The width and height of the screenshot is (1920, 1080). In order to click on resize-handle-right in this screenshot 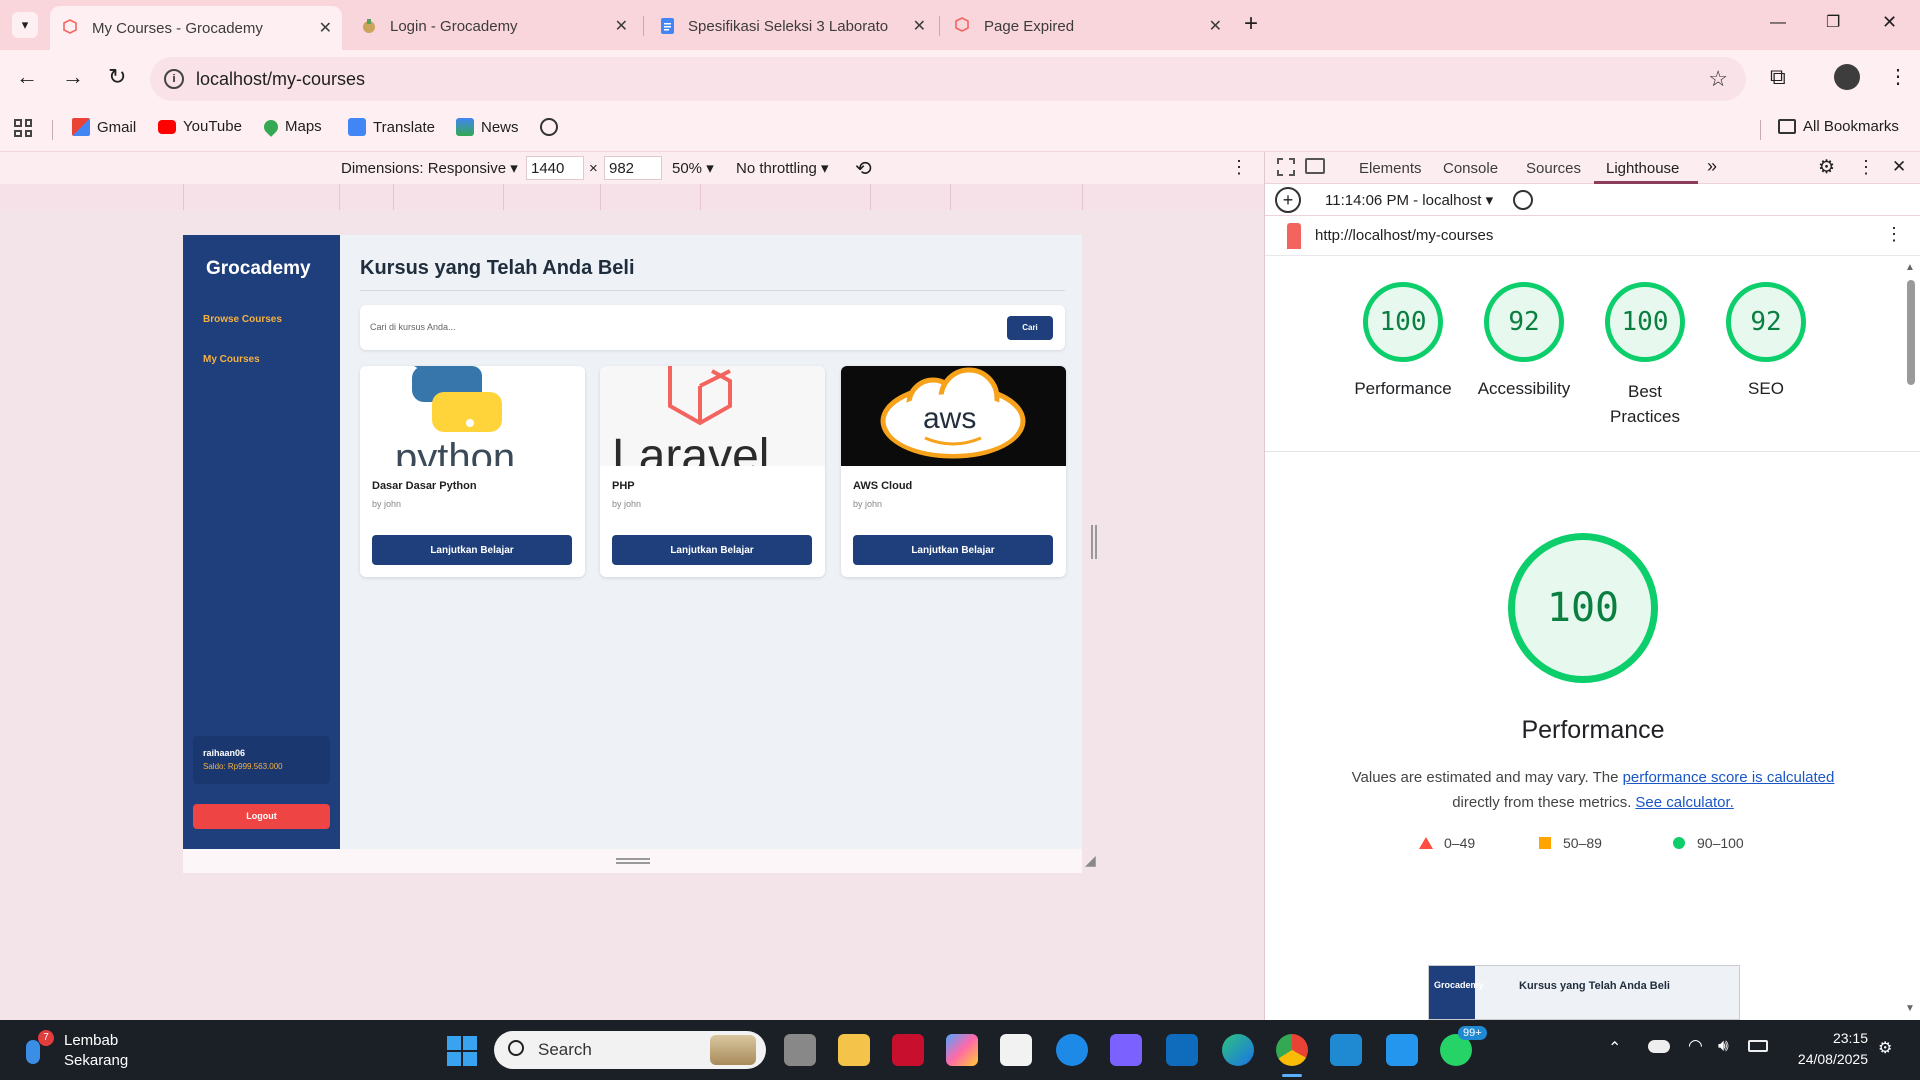, I will do `click(1094, 542)`.